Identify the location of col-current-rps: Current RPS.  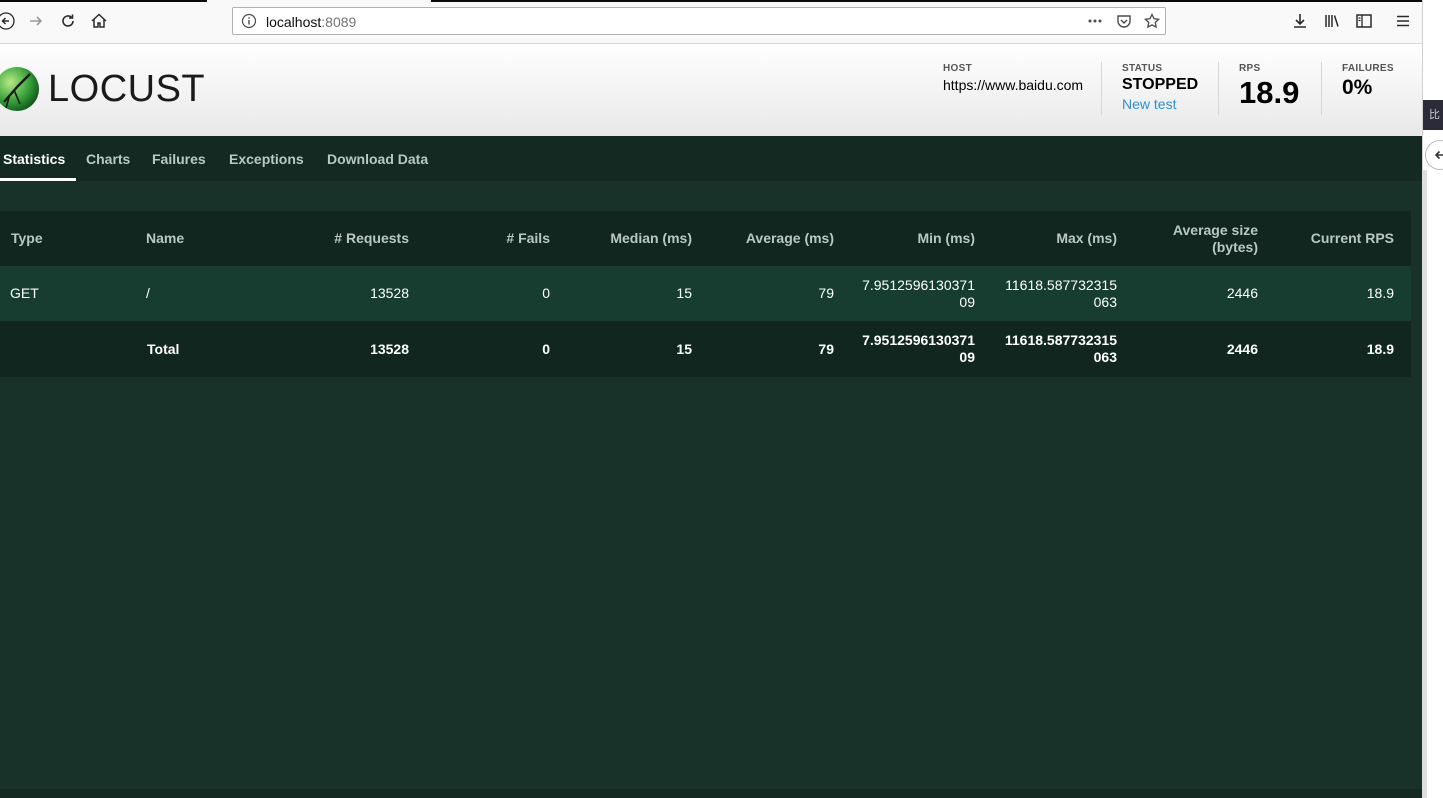
(1352, 238).